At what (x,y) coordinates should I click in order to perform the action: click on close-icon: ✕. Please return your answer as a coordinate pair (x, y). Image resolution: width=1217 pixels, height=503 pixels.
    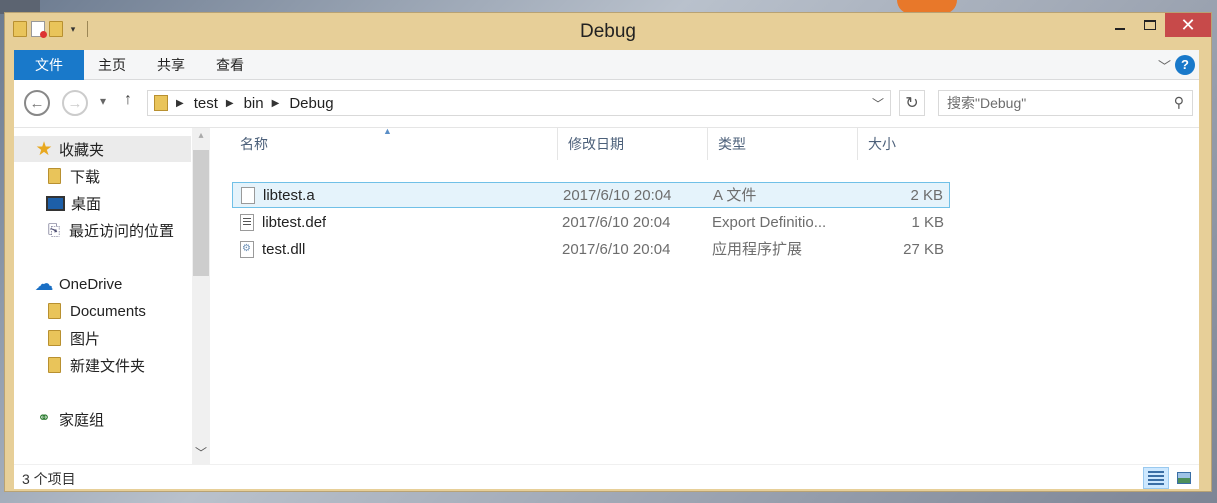
    Looking at the image, I should click on (1188, 24).